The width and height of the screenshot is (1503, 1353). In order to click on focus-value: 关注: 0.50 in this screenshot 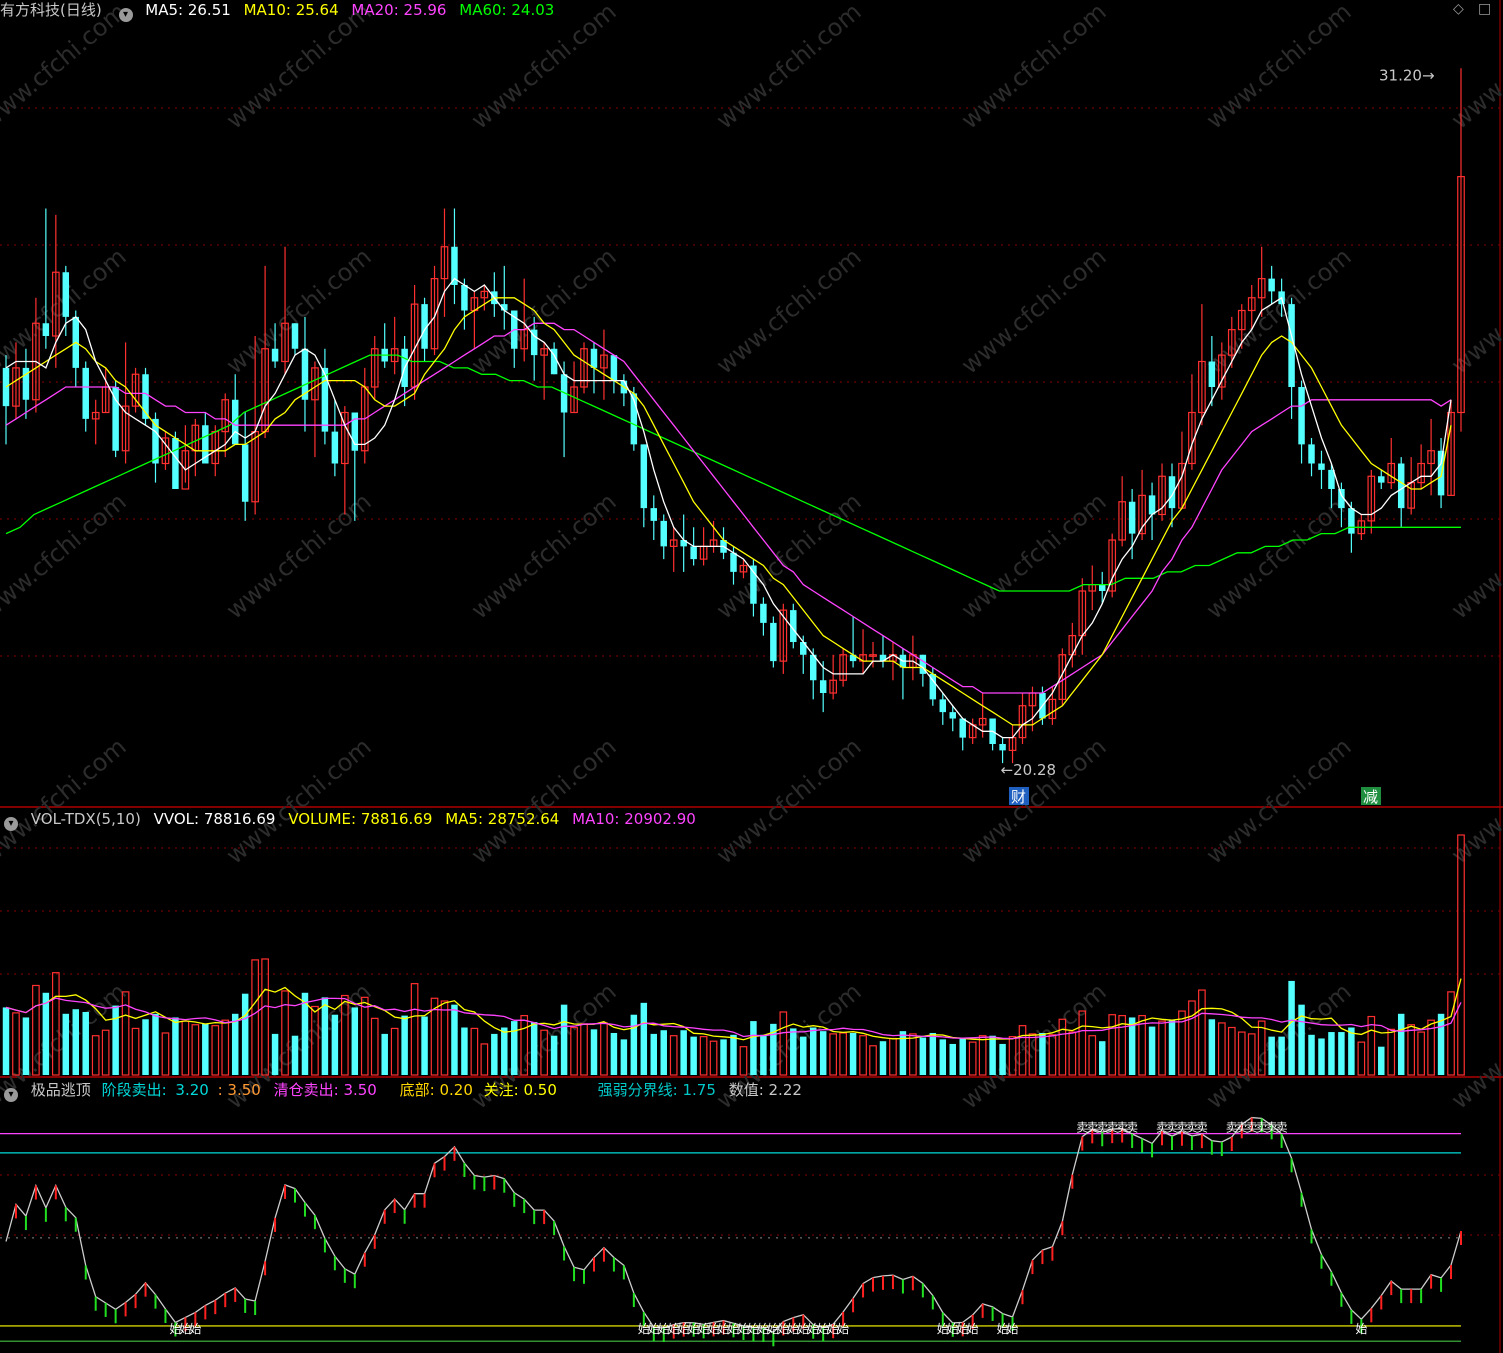, I will do `click(520, 1090)`.